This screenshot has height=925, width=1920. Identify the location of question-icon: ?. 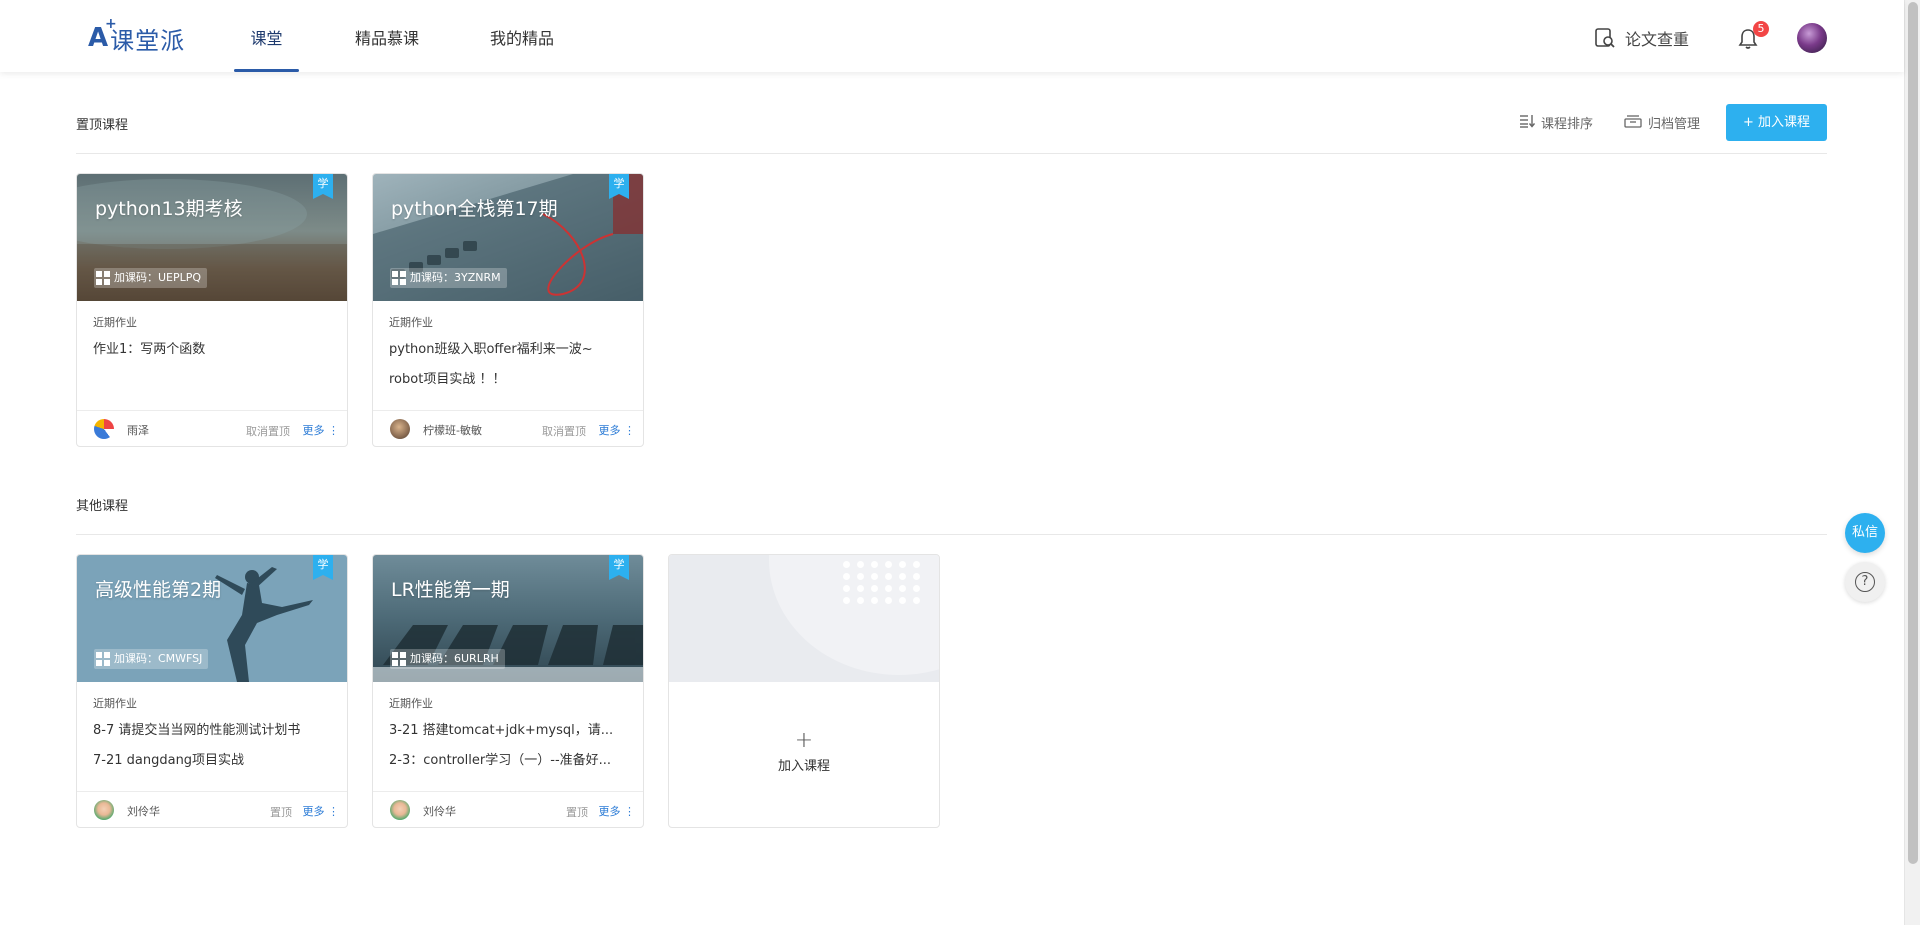
(1865, 582).